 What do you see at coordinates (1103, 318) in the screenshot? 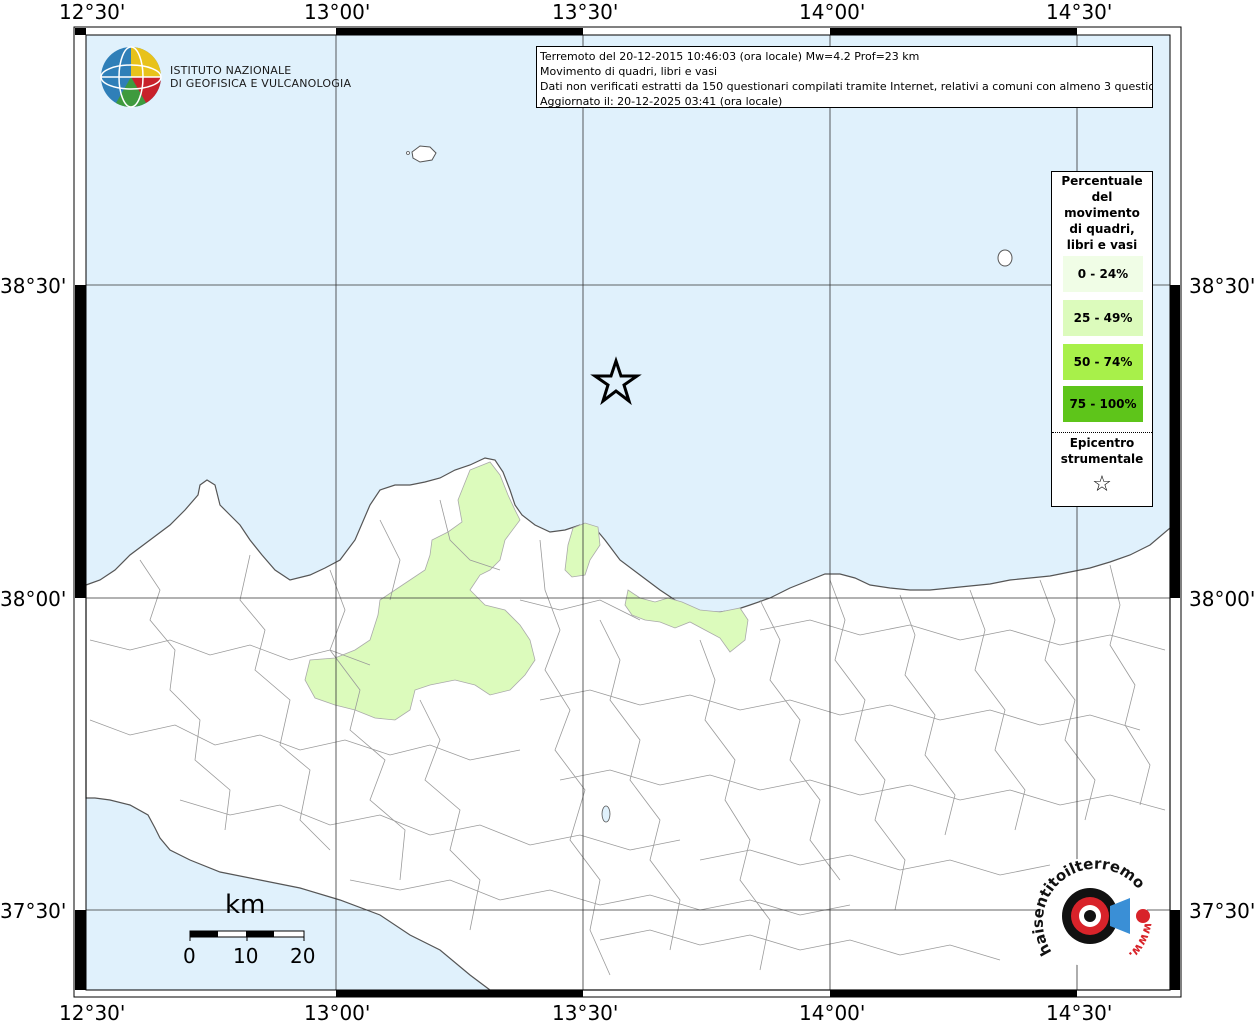
I see `legend-class-2: 25 - 49%` at bounding box center [1103, 318].